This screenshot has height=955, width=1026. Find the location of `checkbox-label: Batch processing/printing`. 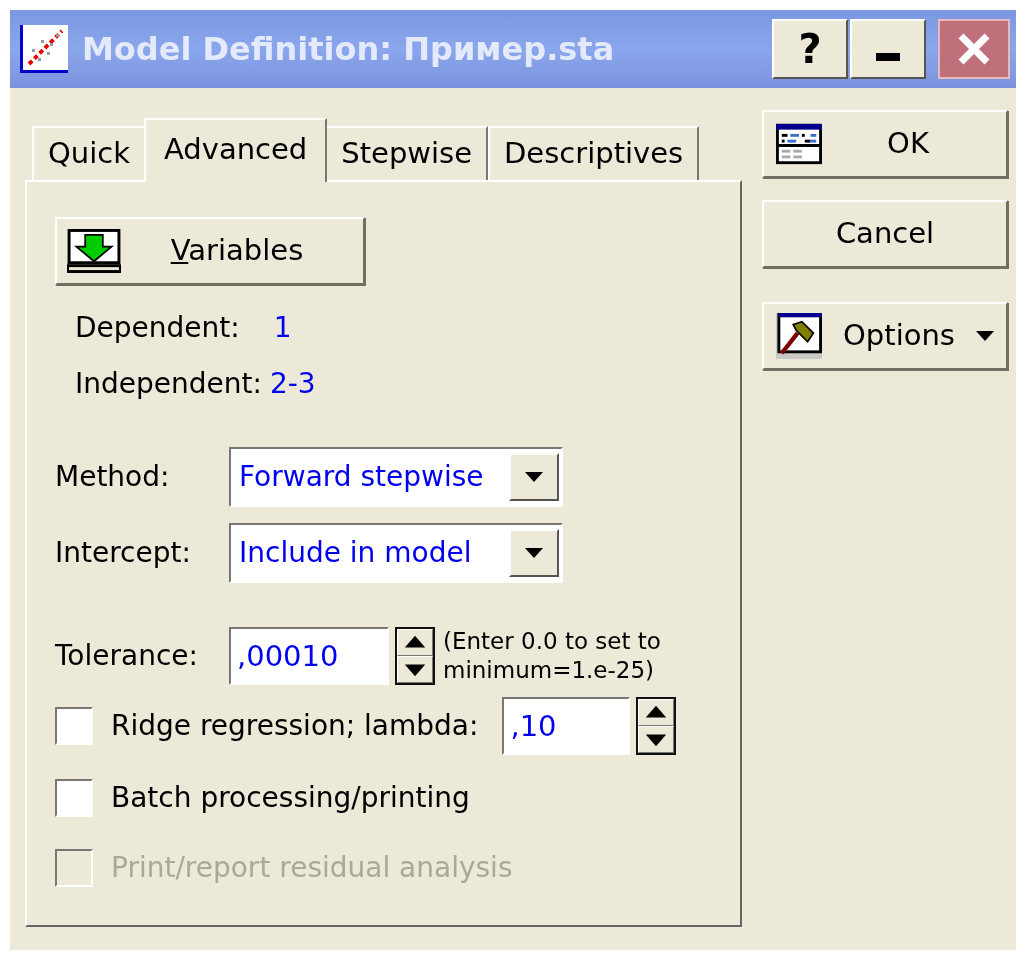

checkbox-label: Batch processing/printing is located at coordinates (290, 798).